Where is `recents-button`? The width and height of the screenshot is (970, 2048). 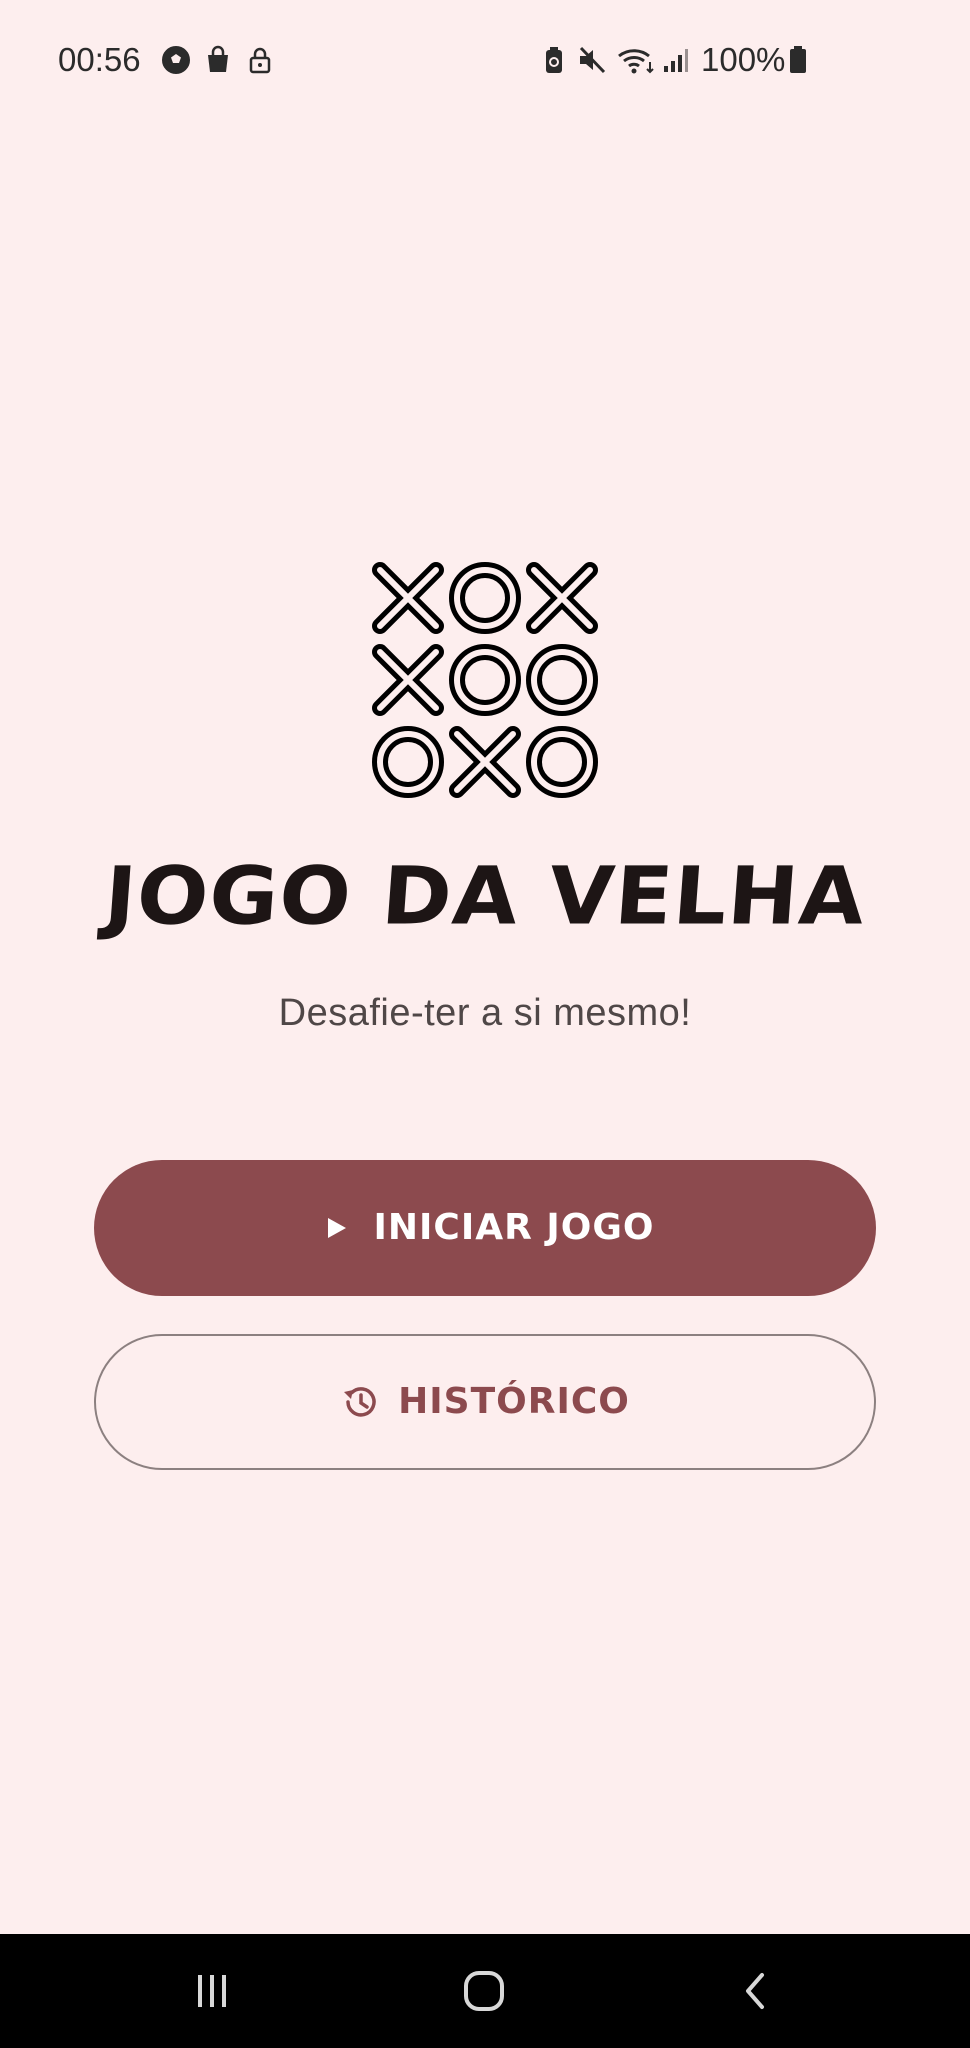
recents-button is located at coordinates (212, 1991).